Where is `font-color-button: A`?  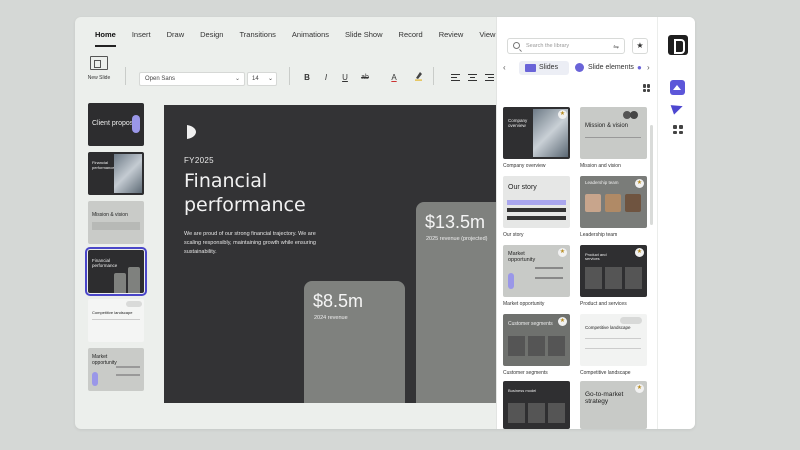
font-color-button: A is located at coordinates (394, 78).